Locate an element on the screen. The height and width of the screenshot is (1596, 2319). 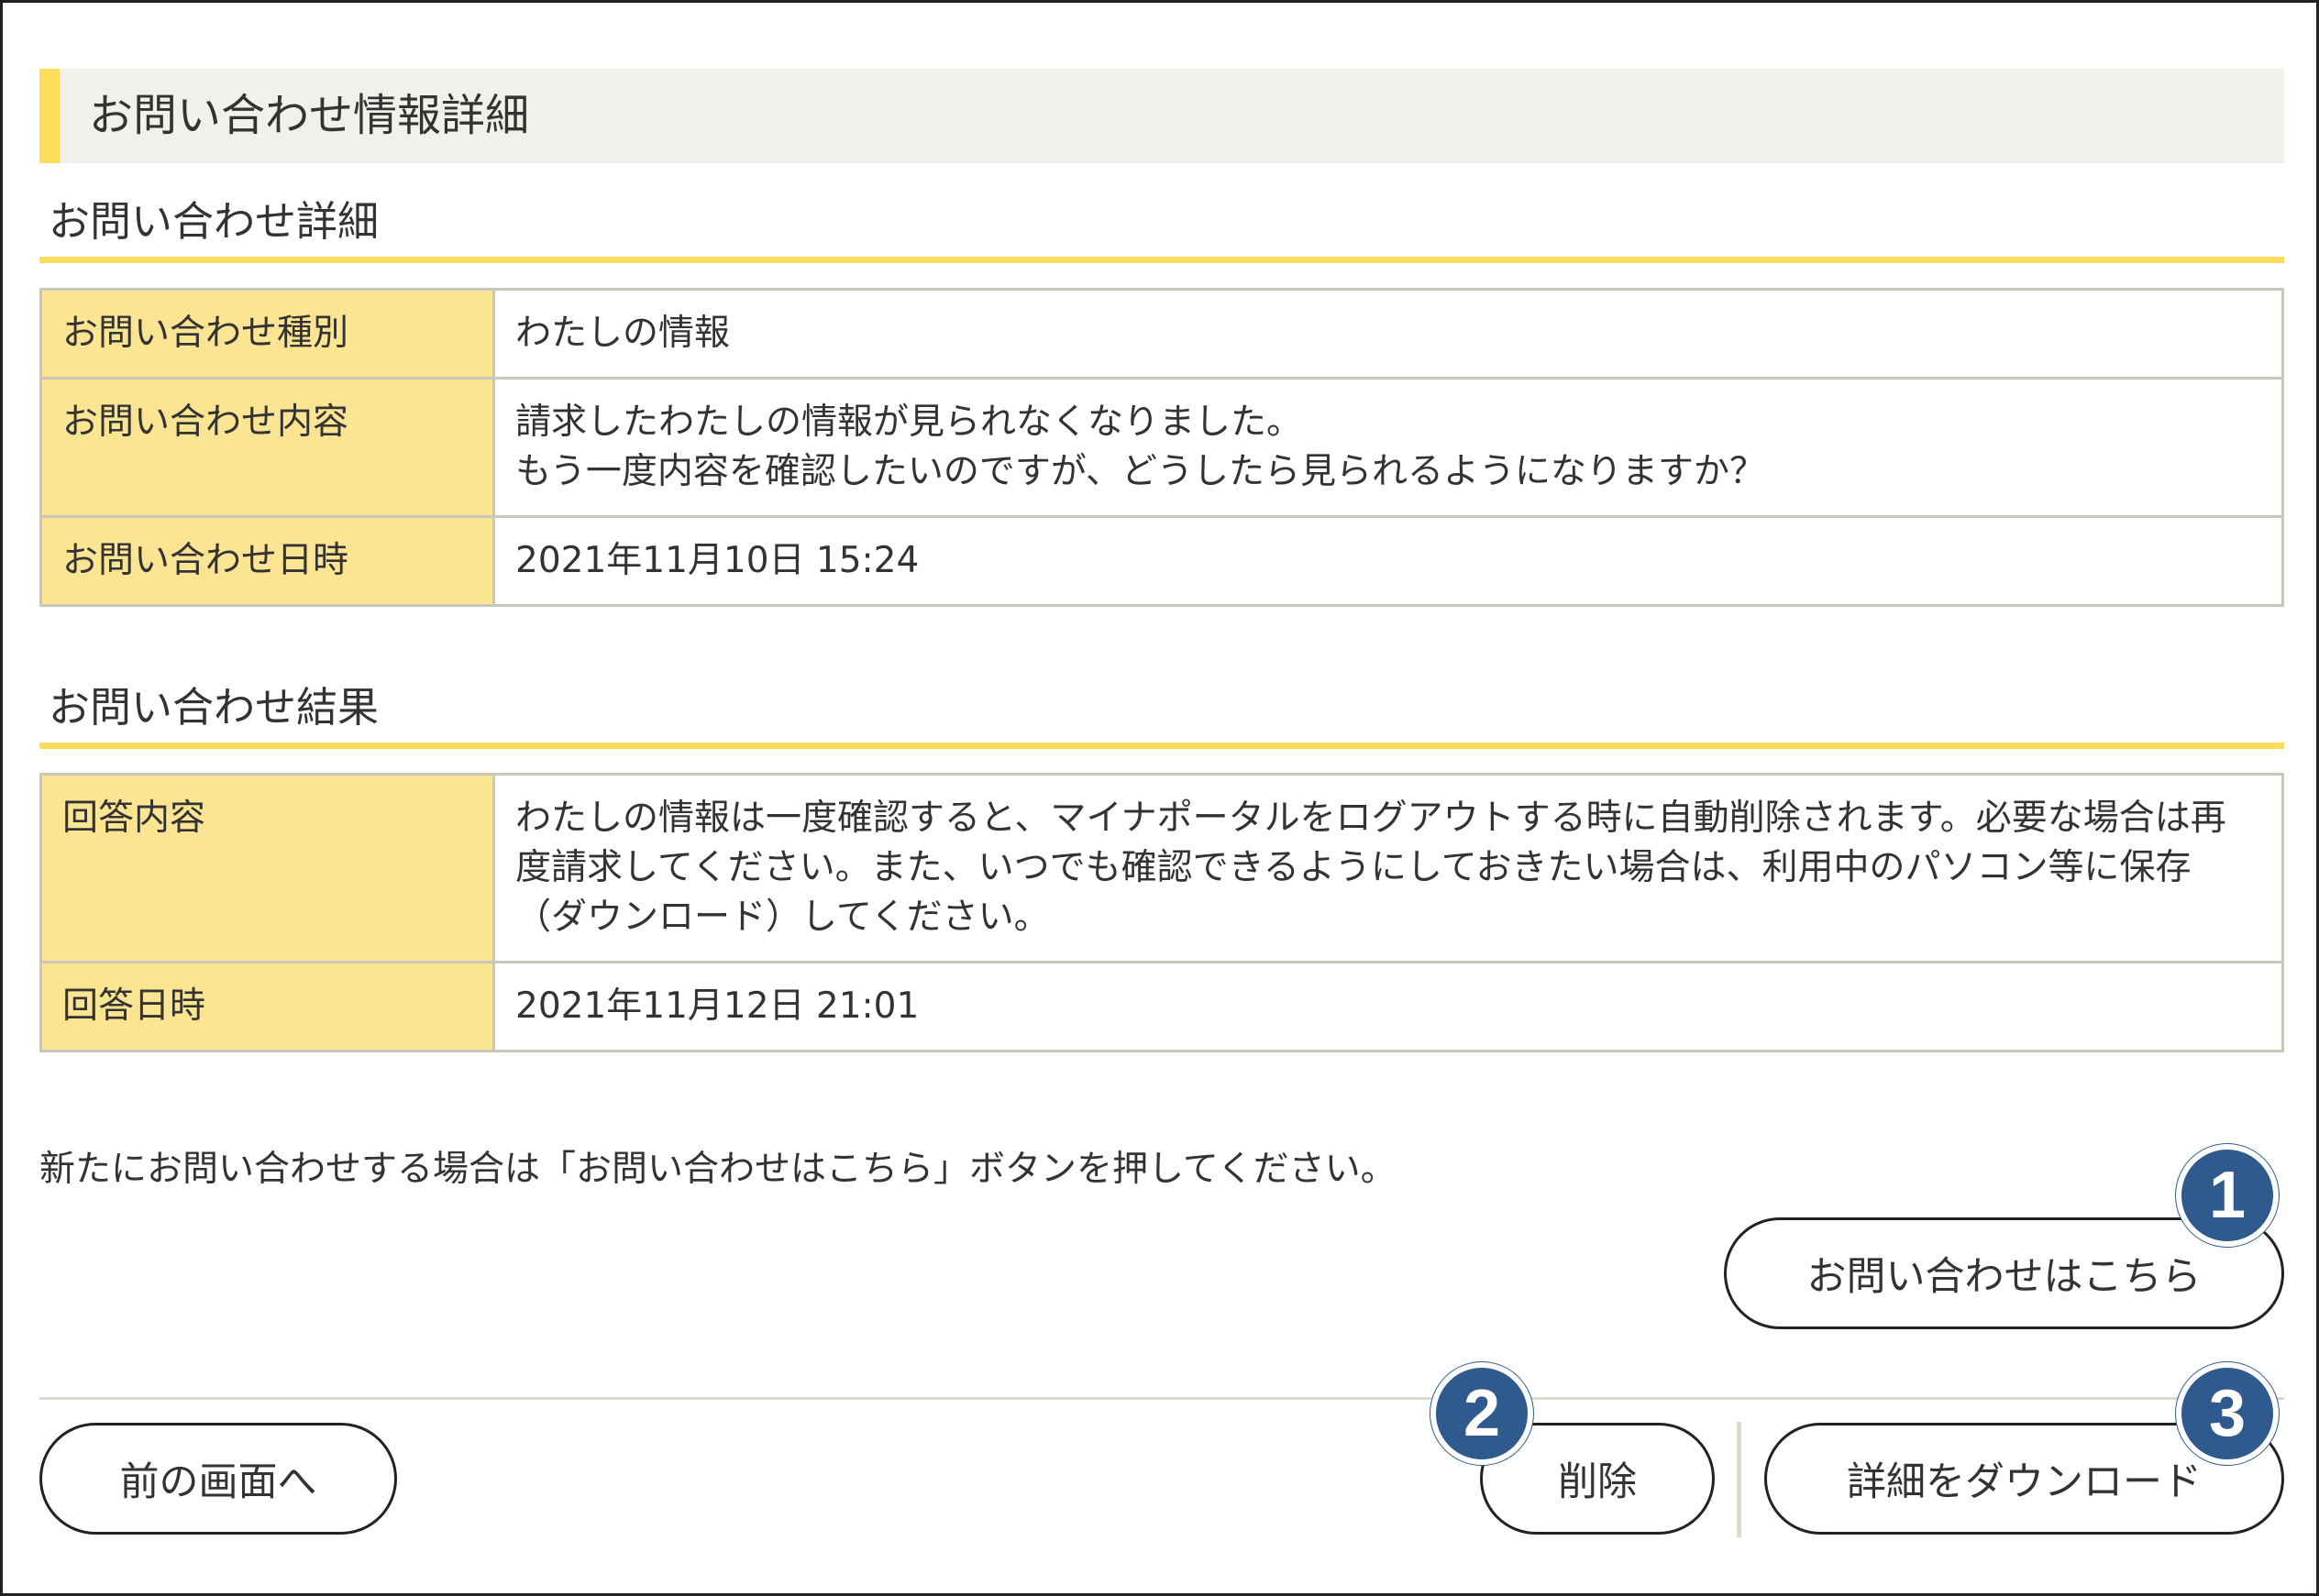
table-row: お問い合わせ種別 わたしの情報 is located at coordinates (1162, 334).